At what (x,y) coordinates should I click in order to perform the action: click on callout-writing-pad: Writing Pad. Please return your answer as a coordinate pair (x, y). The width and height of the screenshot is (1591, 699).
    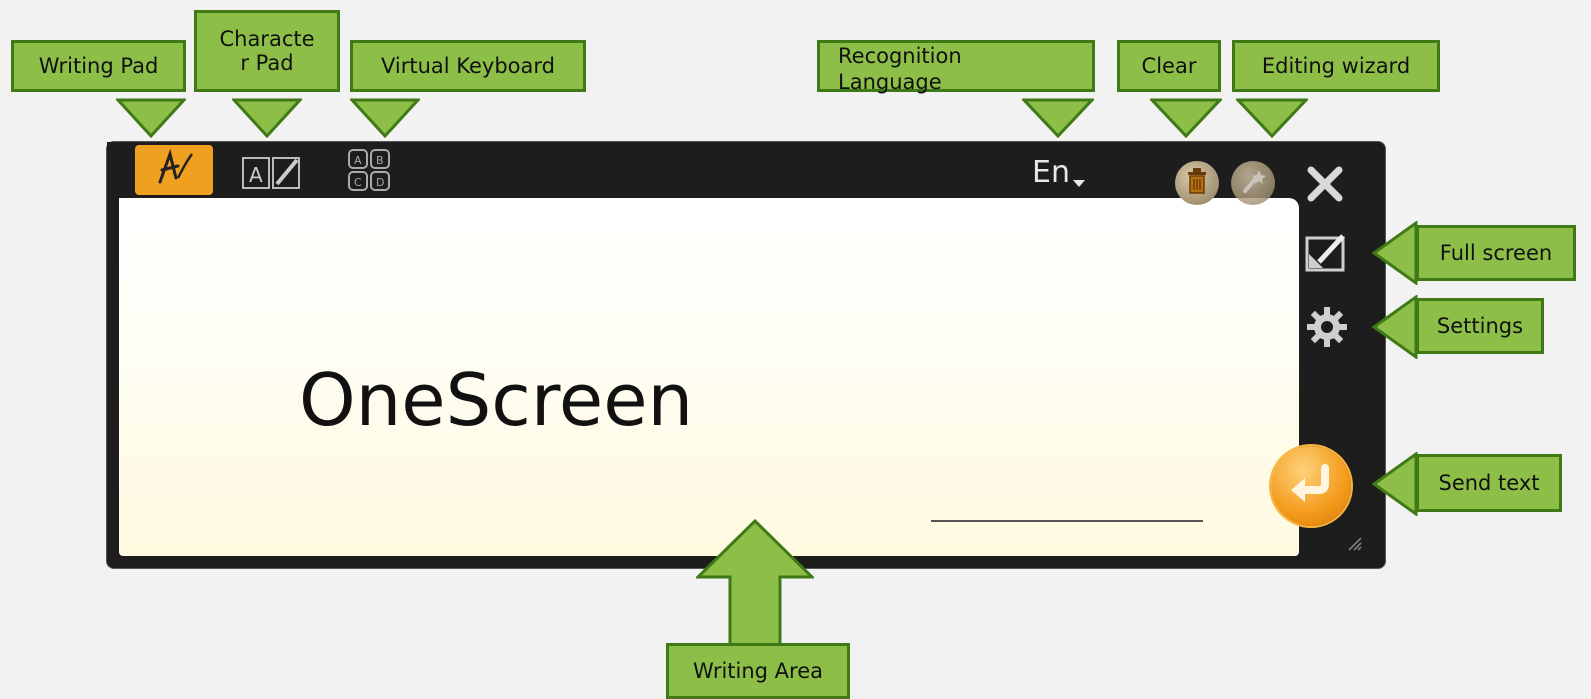
    Looking at the image, I should click on (98, 66).